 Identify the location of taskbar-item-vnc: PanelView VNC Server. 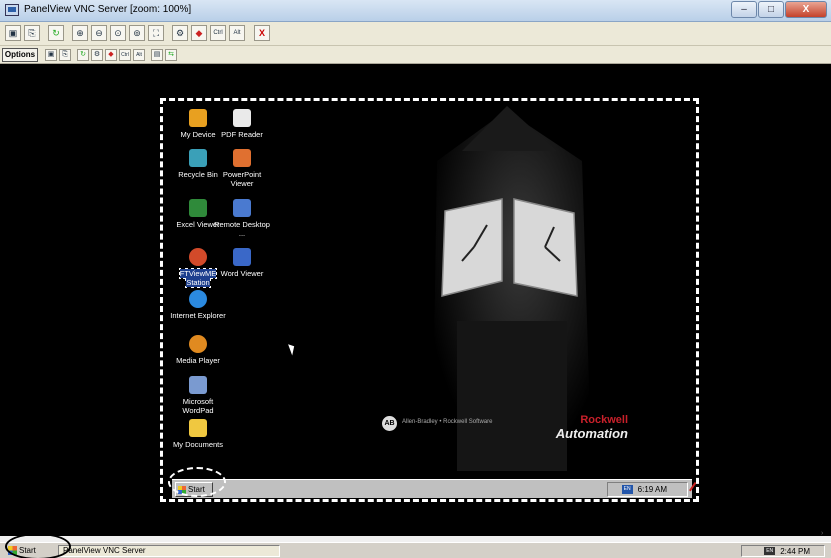
(169, 551).